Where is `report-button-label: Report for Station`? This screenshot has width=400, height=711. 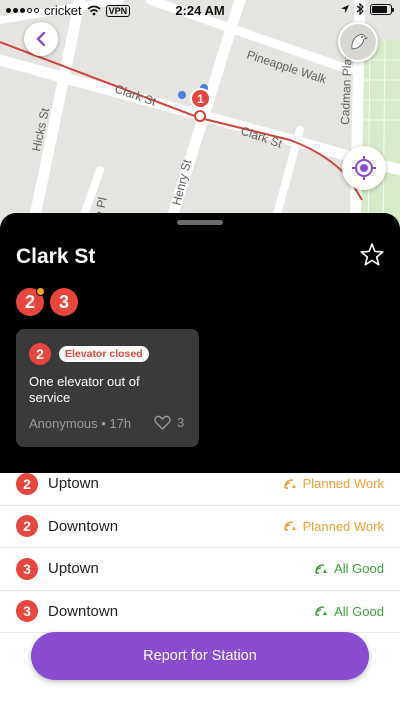
report-button-label: Report for Station is located at coordinates (200, 656).